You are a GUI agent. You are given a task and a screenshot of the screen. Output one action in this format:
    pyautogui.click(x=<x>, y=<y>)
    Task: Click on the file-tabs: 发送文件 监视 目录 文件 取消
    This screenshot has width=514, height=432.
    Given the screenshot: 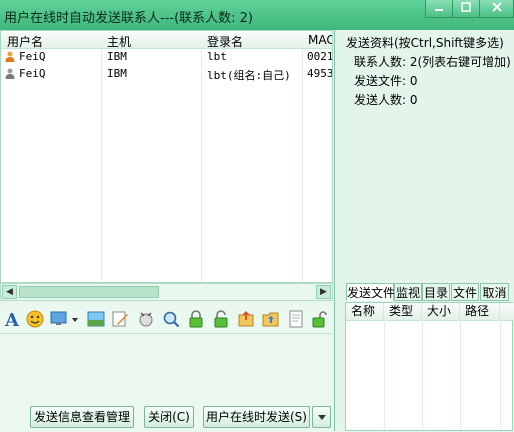 What is the action you would take?
    pyautogui.click(x=424, y=292)
    